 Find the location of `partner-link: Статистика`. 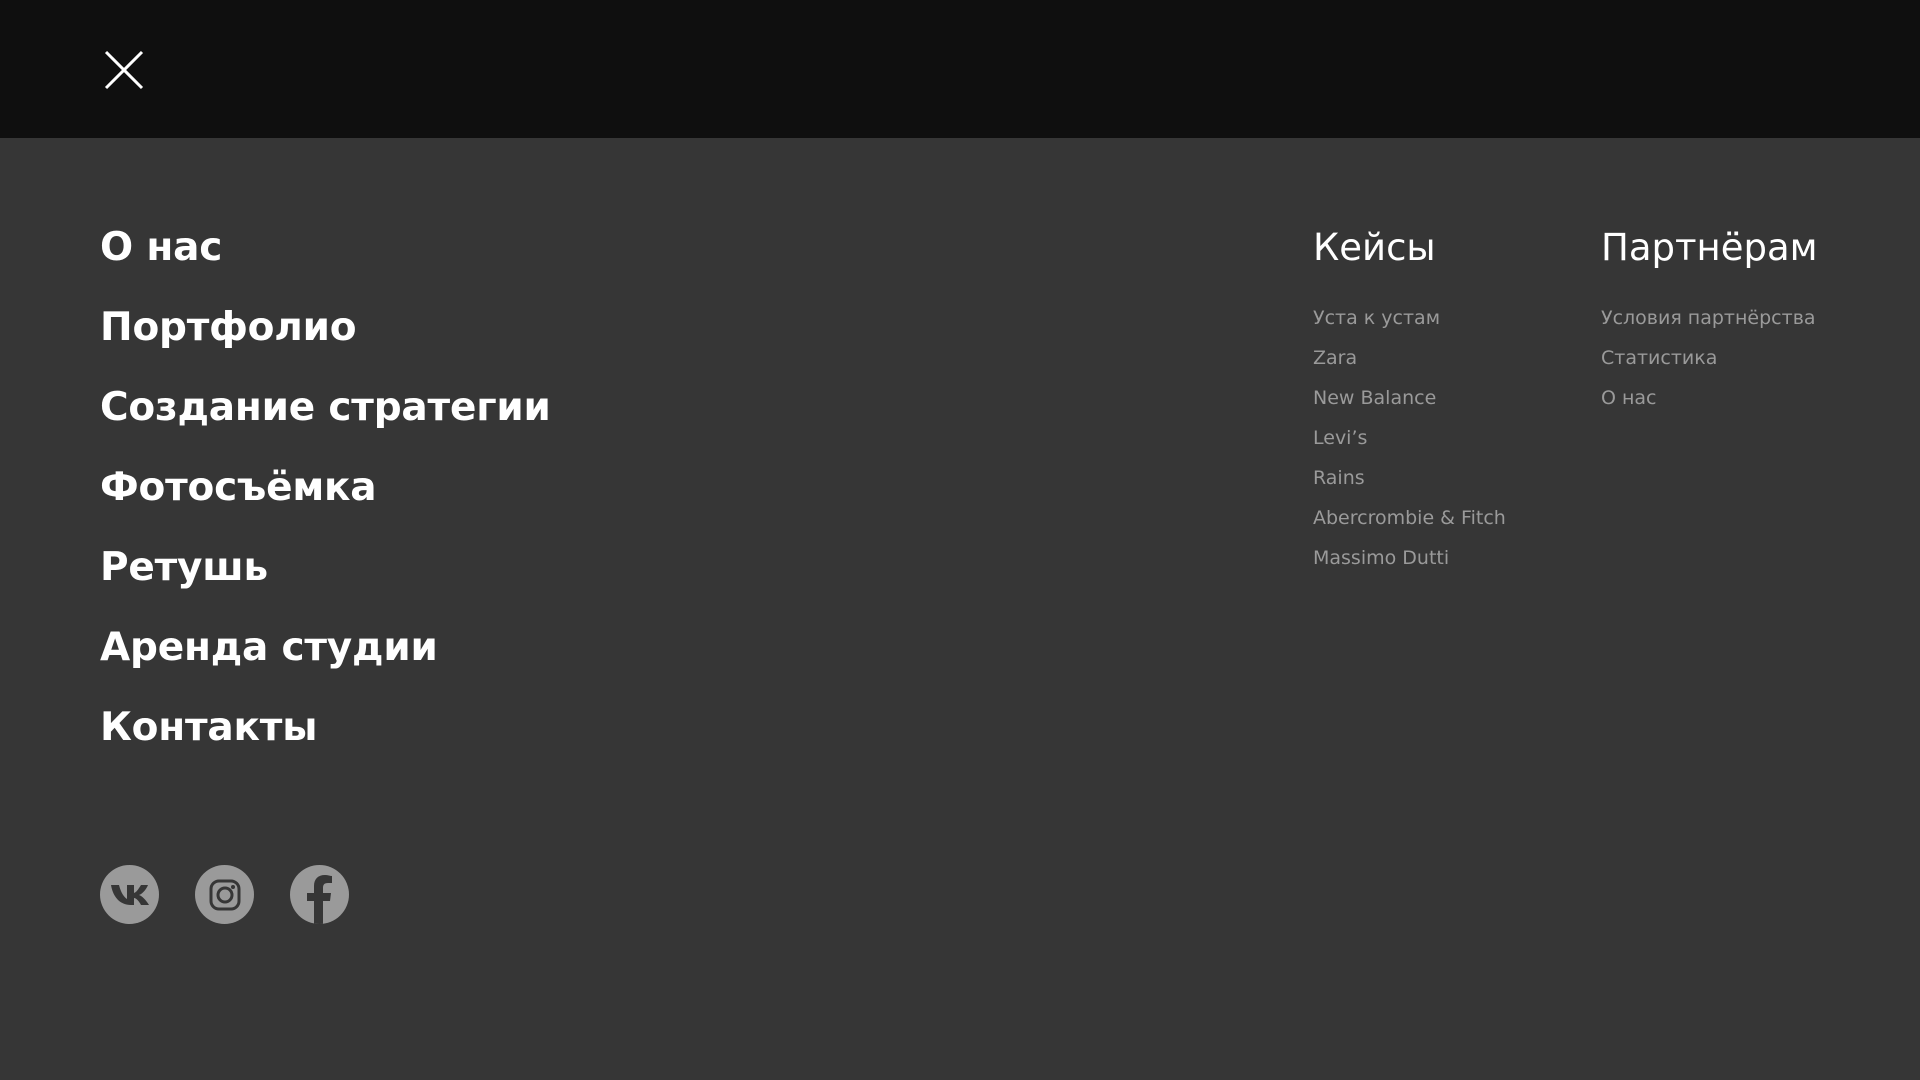

partner-link: Статистика is located at coordinates (1659, 358).